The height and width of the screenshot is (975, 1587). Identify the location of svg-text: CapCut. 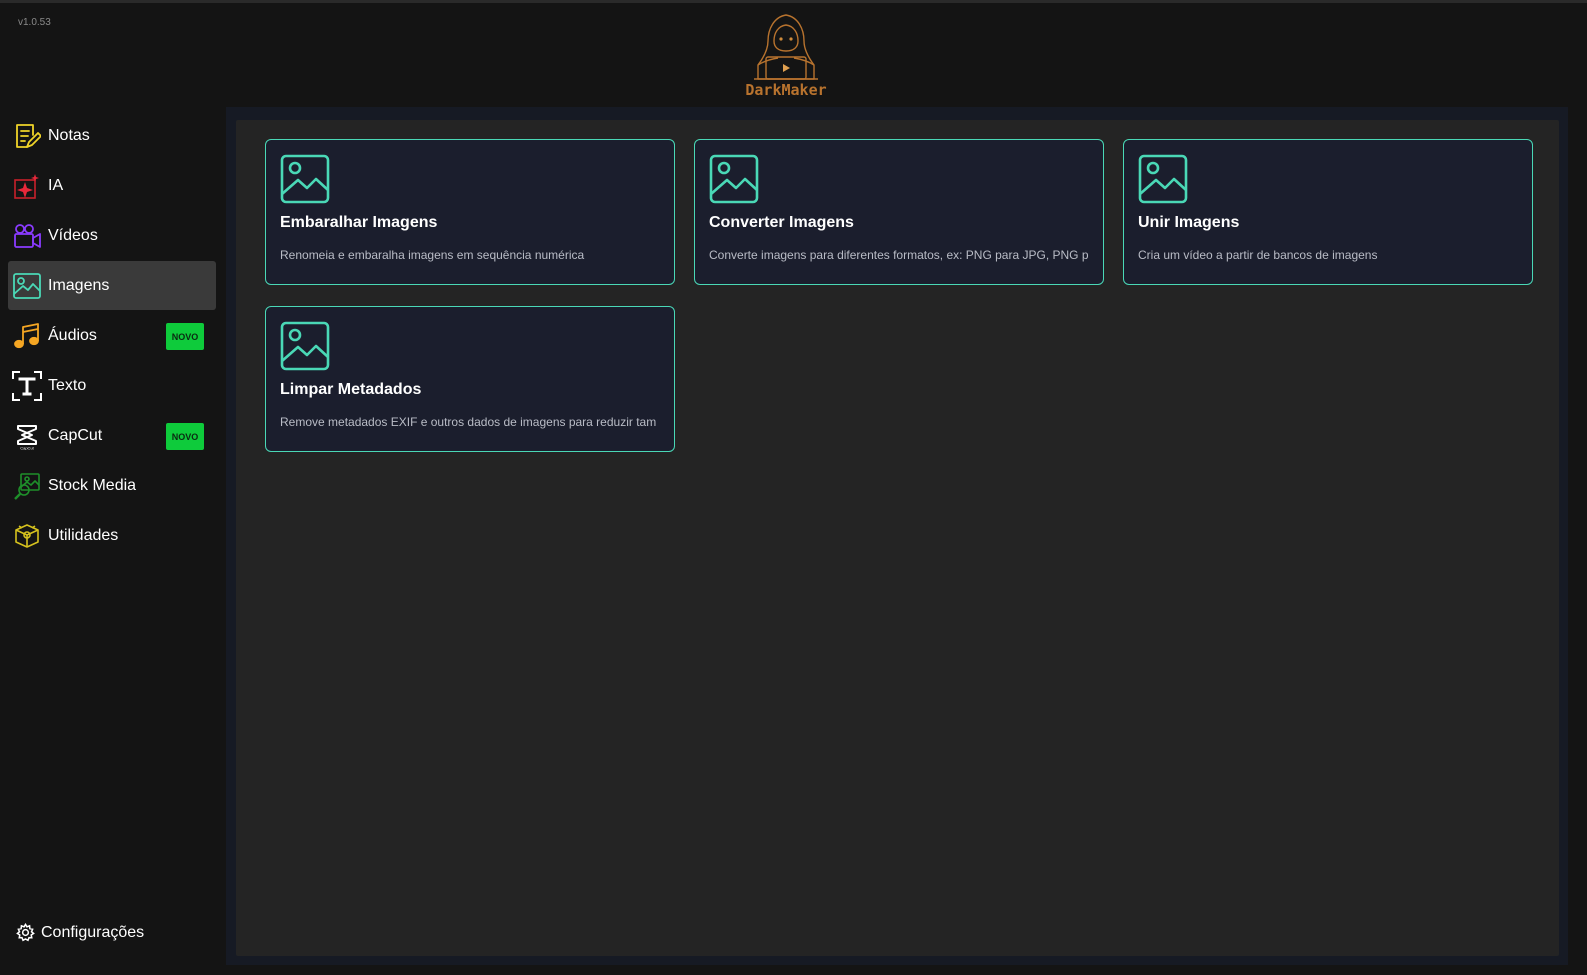
(27, 447).